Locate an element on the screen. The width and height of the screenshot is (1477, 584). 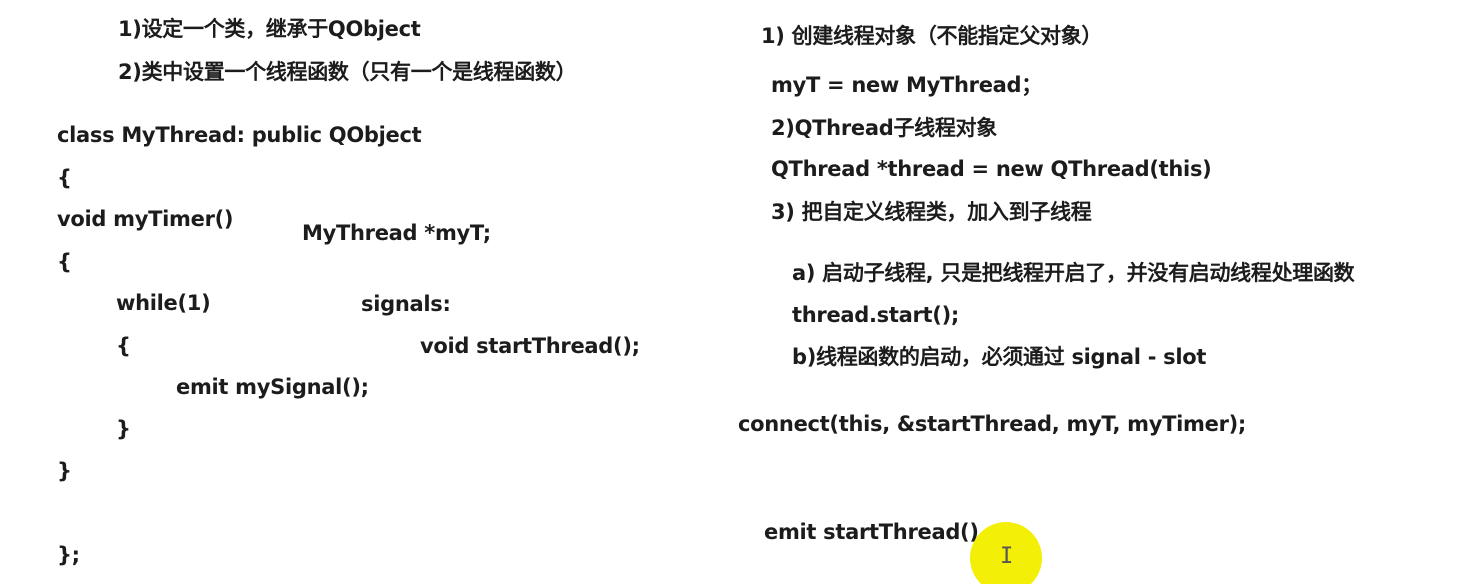
left-step-1: 1)设定一个类，继承于QObject is located at coordinates (269, 29).